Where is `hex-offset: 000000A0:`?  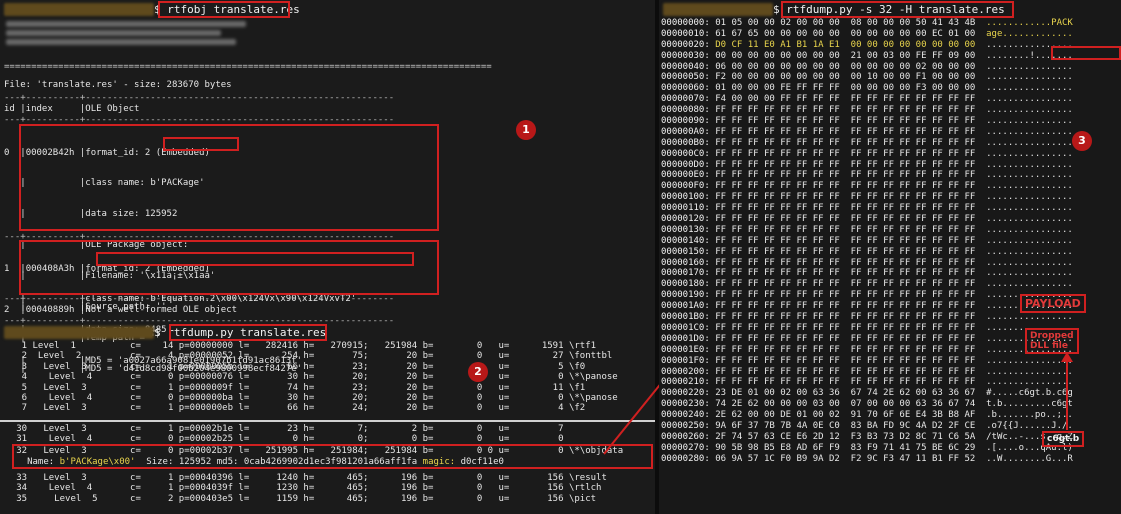
hex-offset: 000000A0: is located at coordinates (685, 131).